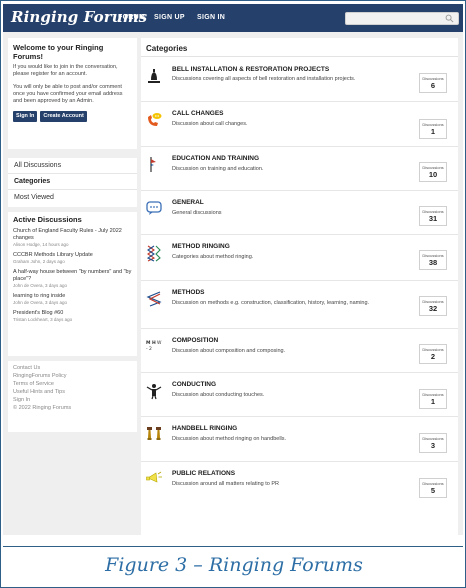 This screenshot has height=588, width=466. I want to click on sidebar-item-most-viewed: Most Viewed, so click(72, 198).